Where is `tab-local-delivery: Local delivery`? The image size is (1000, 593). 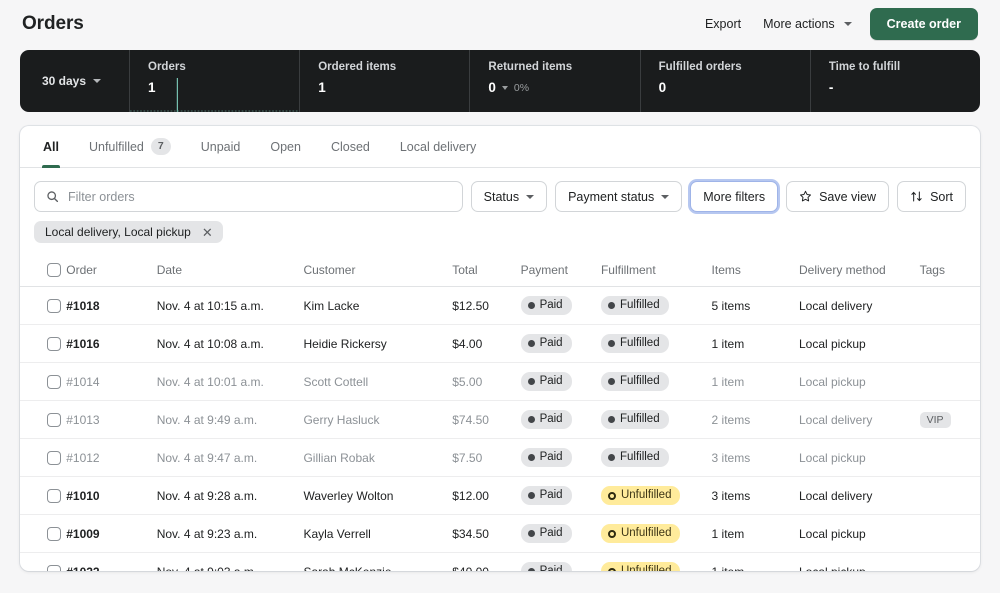 tab-local-delivery: Local delivery is located at coordinates (438, 146).